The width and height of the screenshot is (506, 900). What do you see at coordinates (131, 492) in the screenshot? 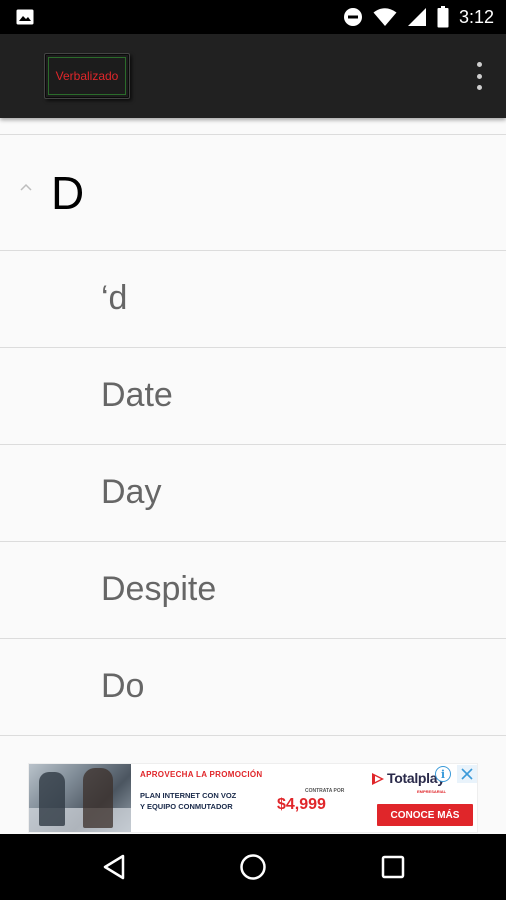
I see `list-item-label: Day` at bounding box center [131, 492].